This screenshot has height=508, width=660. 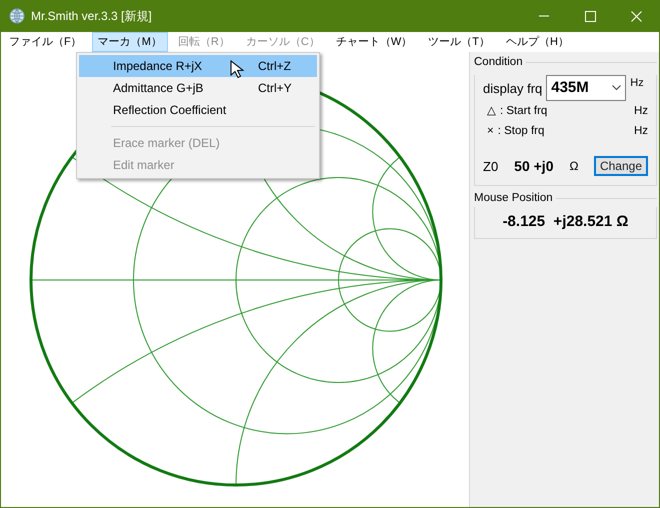 I want to click on unit-label: Ω, so click(x=575, y=167).